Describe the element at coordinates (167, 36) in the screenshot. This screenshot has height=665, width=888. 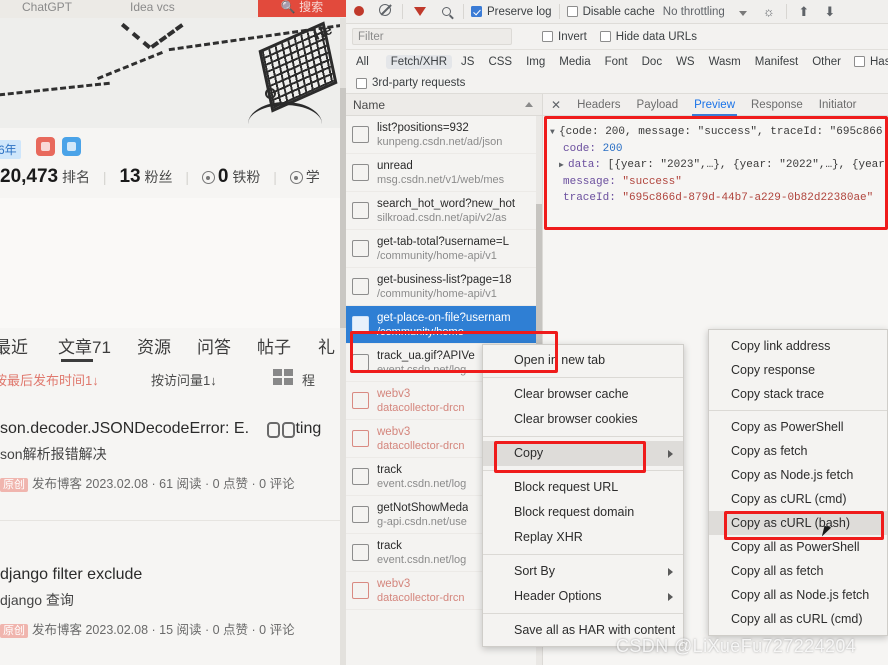
I see `dash-stroke` at that location.